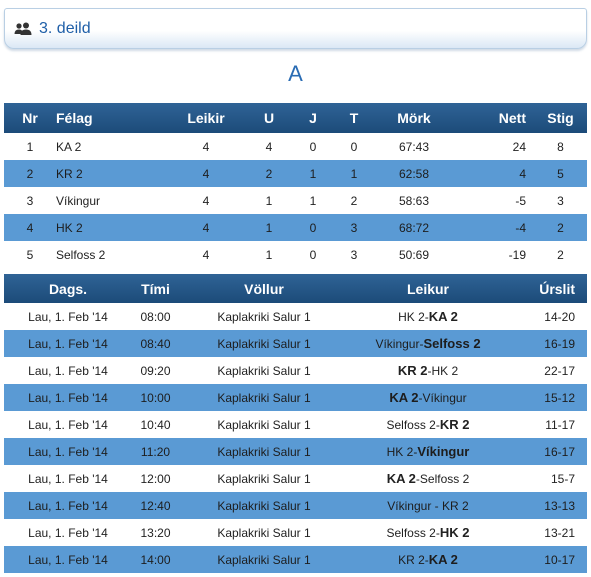 This screenshot has height=577, width=591. What do you see at coordinates (111, 173) in the screenshot?
I see `team-cell: KR 2` at bounding box center [111, 173].